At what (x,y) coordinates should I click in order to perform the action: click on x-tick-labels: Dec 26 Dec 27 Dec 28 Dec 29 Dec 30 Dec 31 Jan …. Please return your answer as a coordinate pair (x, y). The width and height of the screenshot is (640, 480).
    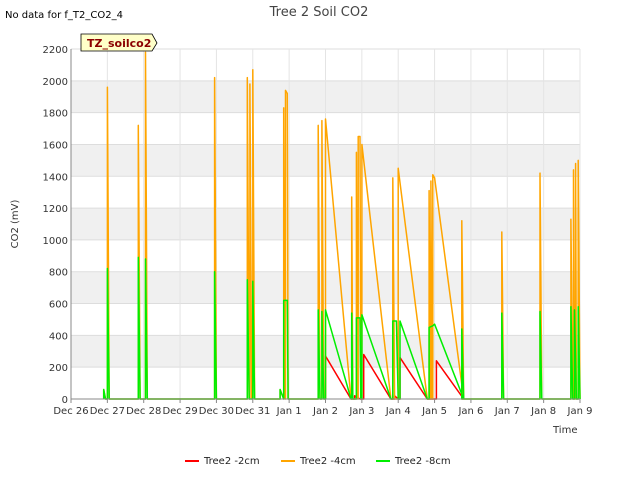
    Looking at the image, I should click on (322, 408).